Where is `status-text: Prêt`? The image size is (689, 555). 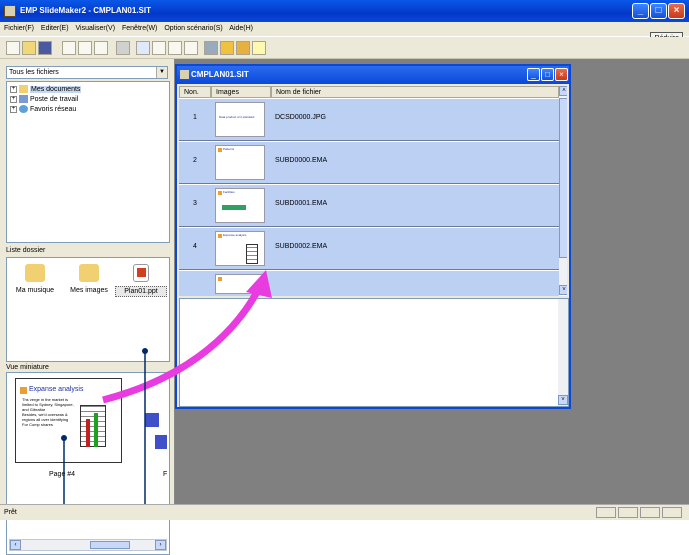 status-text: Prêt is located at coordinates (10, 512).